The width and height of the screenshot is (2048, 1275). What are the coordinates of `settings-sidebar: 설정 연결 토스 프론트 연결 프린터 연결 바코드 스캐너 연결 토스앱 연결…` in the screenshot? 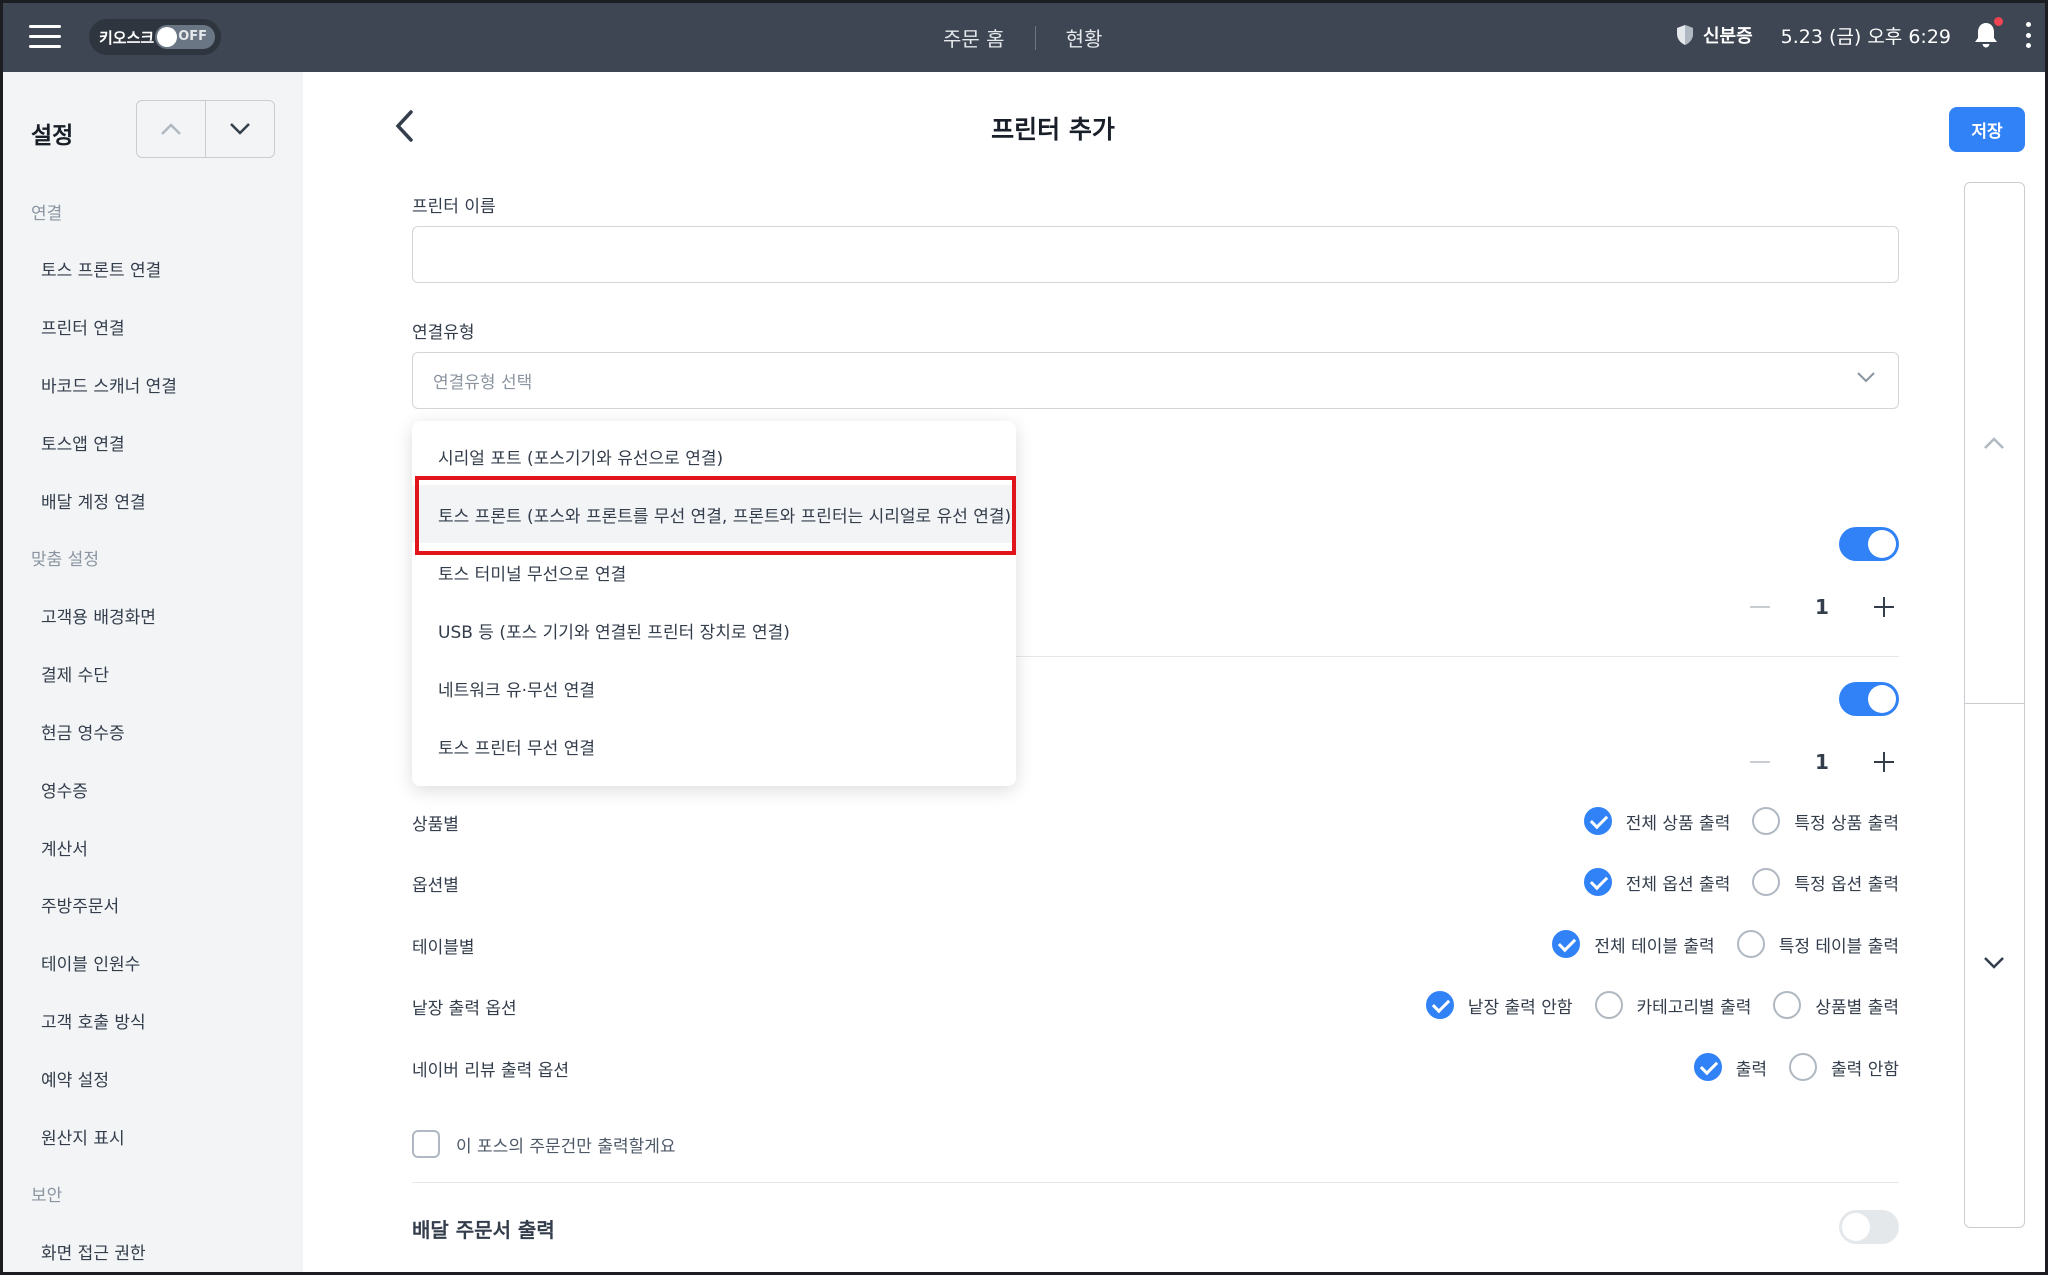 It's located at (153, 672).